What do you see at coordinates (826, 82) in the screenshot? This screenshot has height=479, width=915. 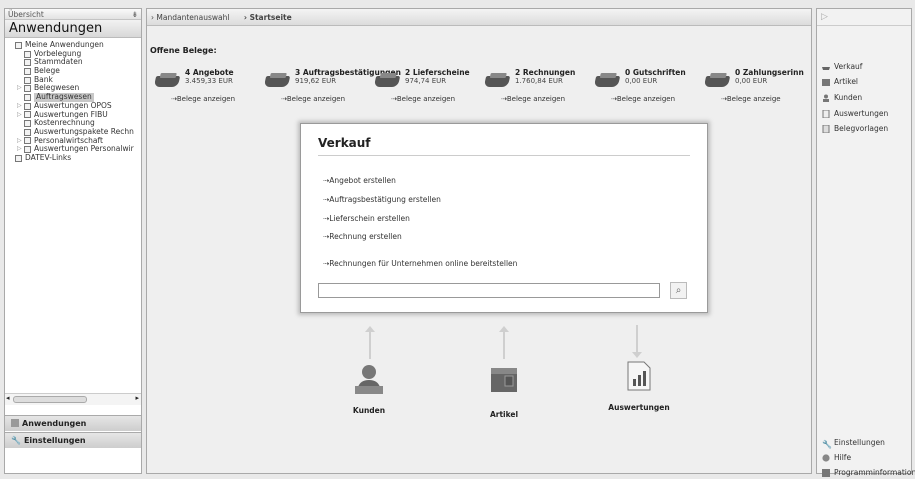 I see `box-icon` at bounding box center [826, 82].